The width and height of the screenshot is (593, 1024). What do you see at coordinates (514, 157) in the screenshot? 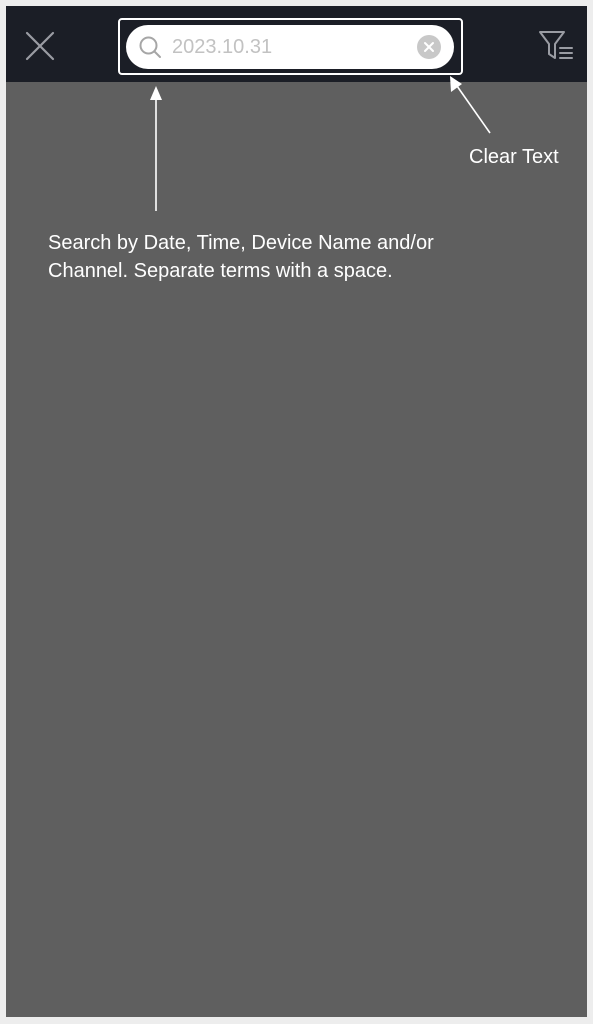
I see `clear-text-annotation: Clear Text` at bounding box center [514, 157].